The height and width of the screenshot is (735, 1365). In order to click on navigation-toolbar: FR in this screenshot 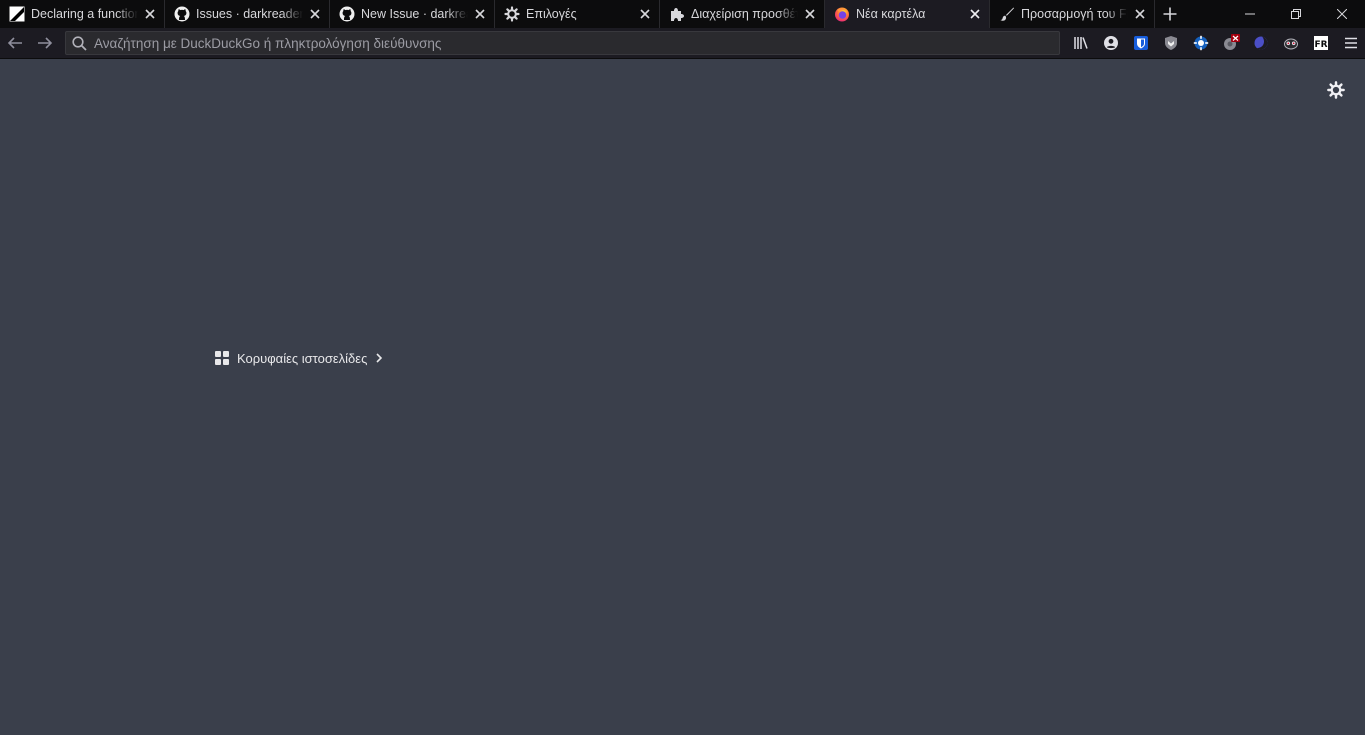, I will do `click(682, 43)`.